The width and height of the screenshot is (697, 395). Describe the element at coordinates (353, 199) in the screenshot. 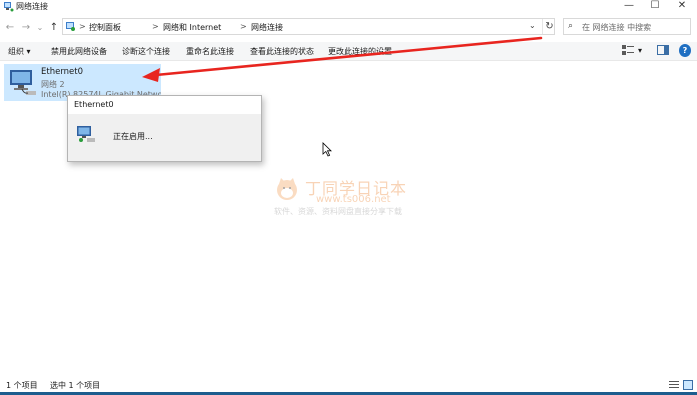

I see `watermark-url: www.ts006.net` at that location.